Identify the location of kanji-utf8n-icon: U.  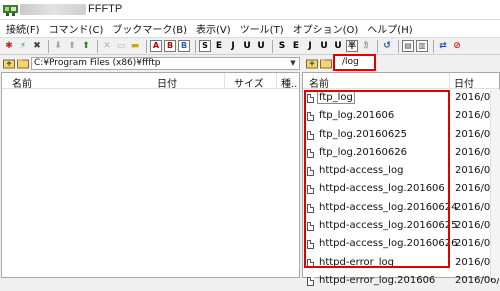
(261, 46).